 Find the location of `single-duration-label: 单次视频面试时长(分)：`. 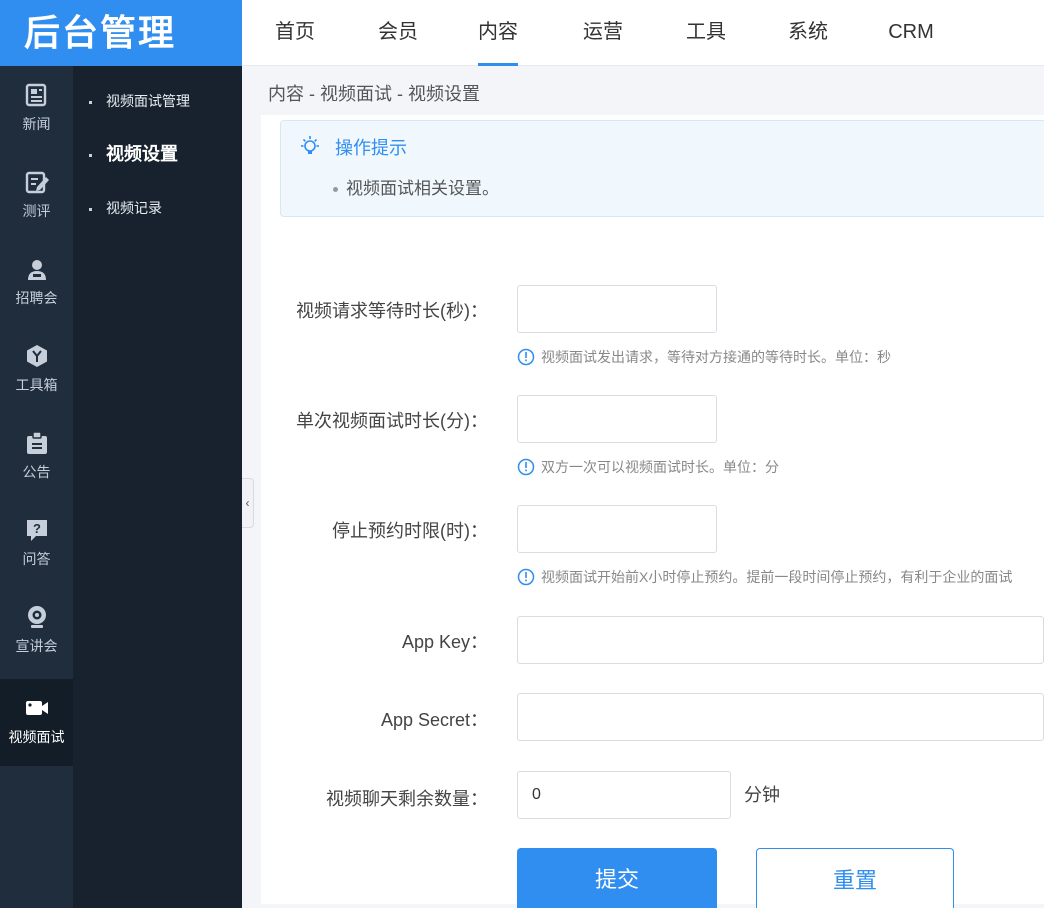

single-duration-label: 单次视频面试时长(分)： is located at coordinates (392, 421).